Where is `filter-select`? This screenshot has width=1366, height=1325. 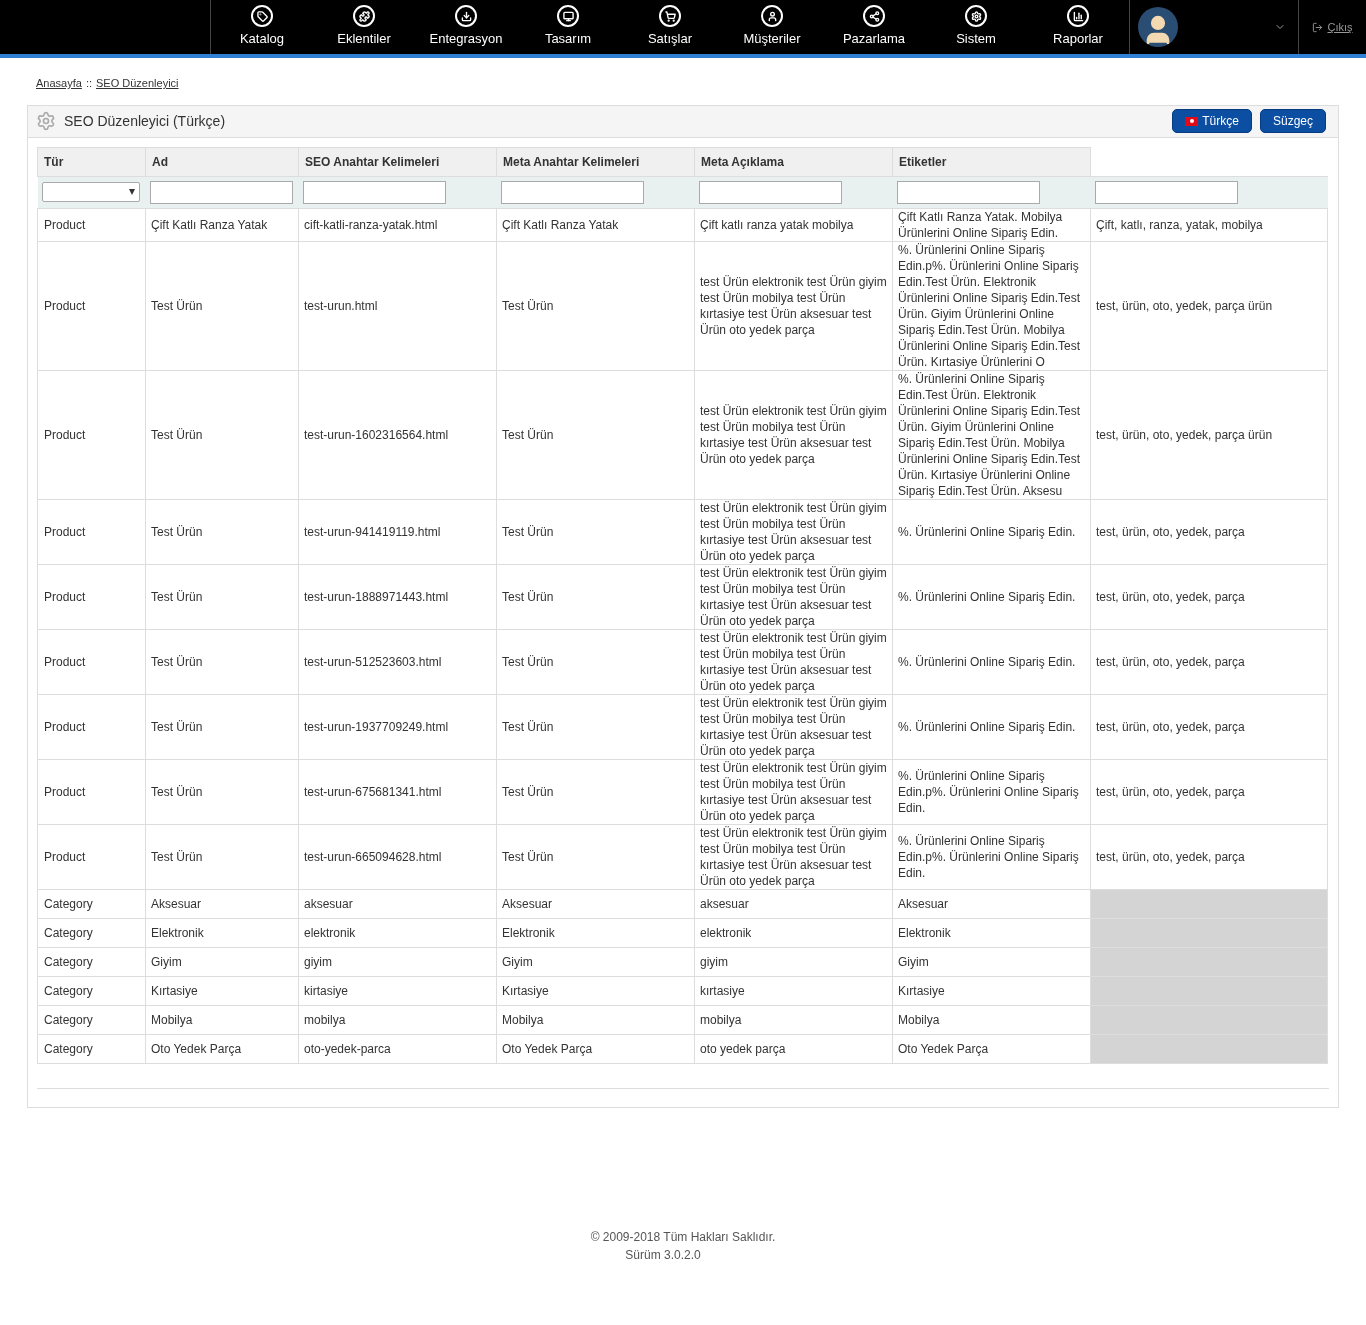 filter-select is located at coordinates (90, 192).